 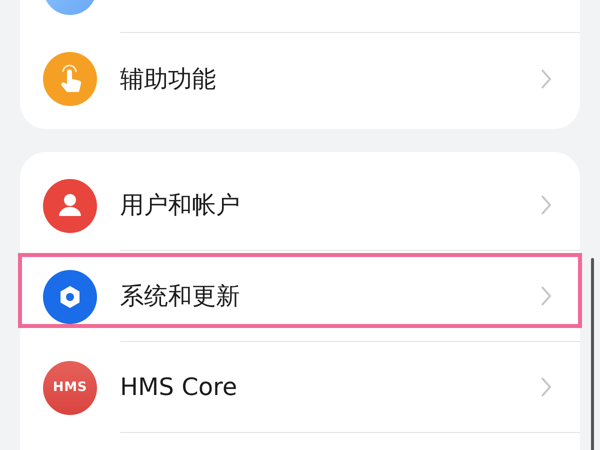 What do you see at coordinates (330, 387) in the screenshot?
I see `setting-label: HMS Core` at bounding box center [330, 387].